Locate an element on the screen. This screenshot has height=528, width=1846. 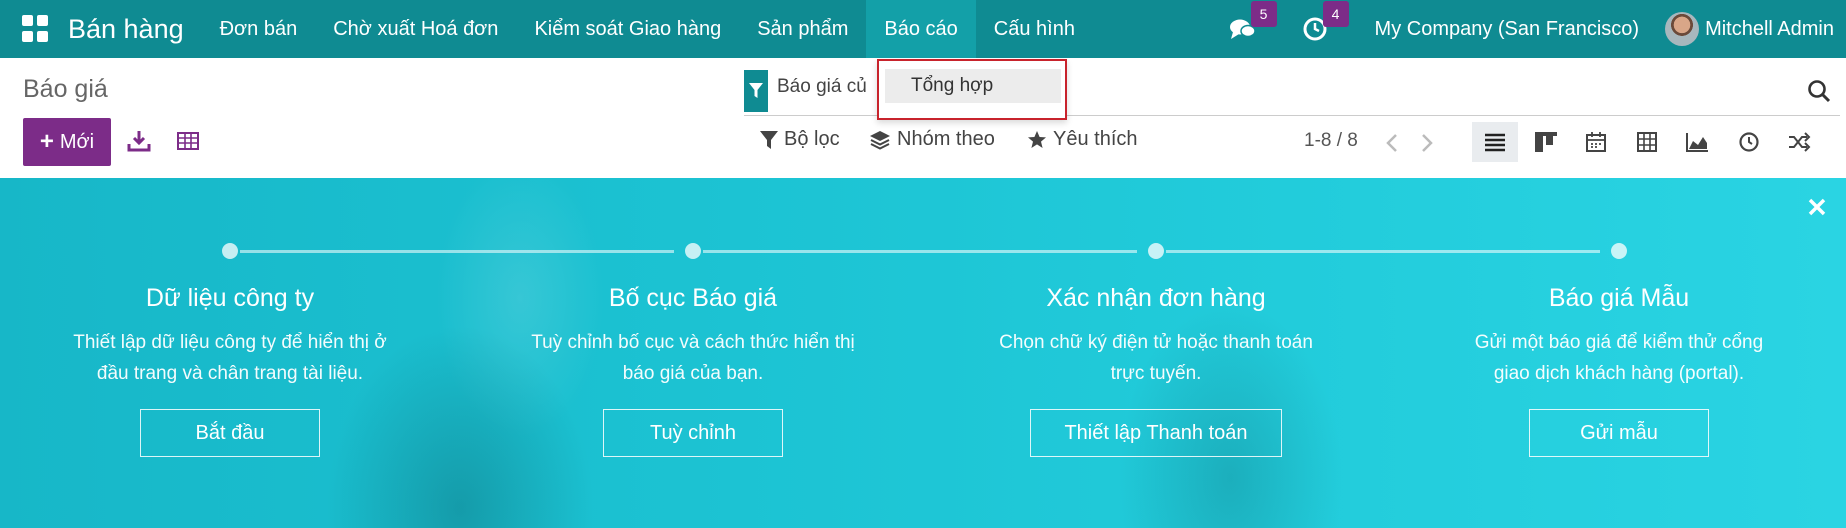
activities-button: 4 is located at coordinates (1325, 22).